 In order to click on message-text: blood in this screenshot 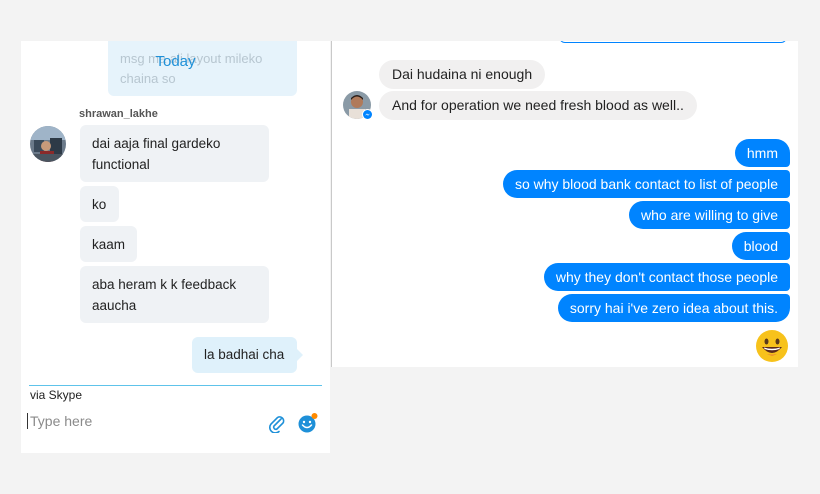, I will do `click(760, 246)`.